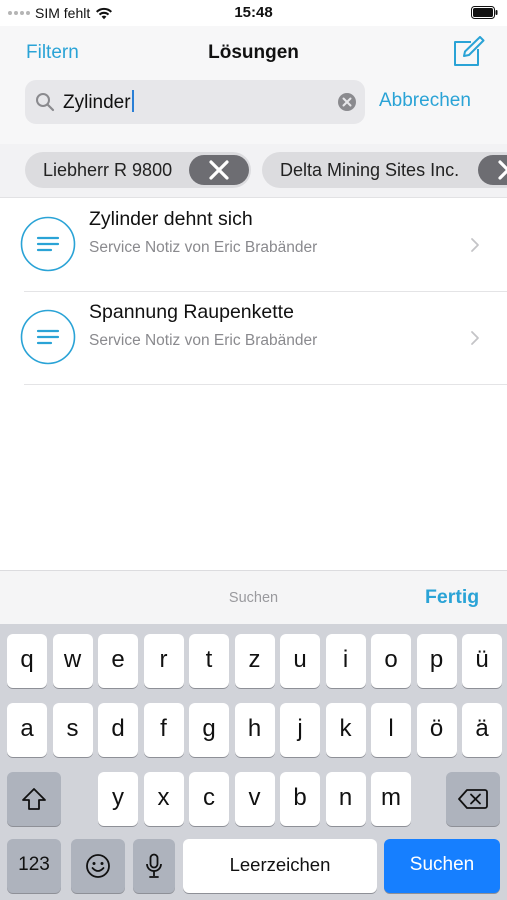  I want to click on key-ü: ü, so click(482, 661).